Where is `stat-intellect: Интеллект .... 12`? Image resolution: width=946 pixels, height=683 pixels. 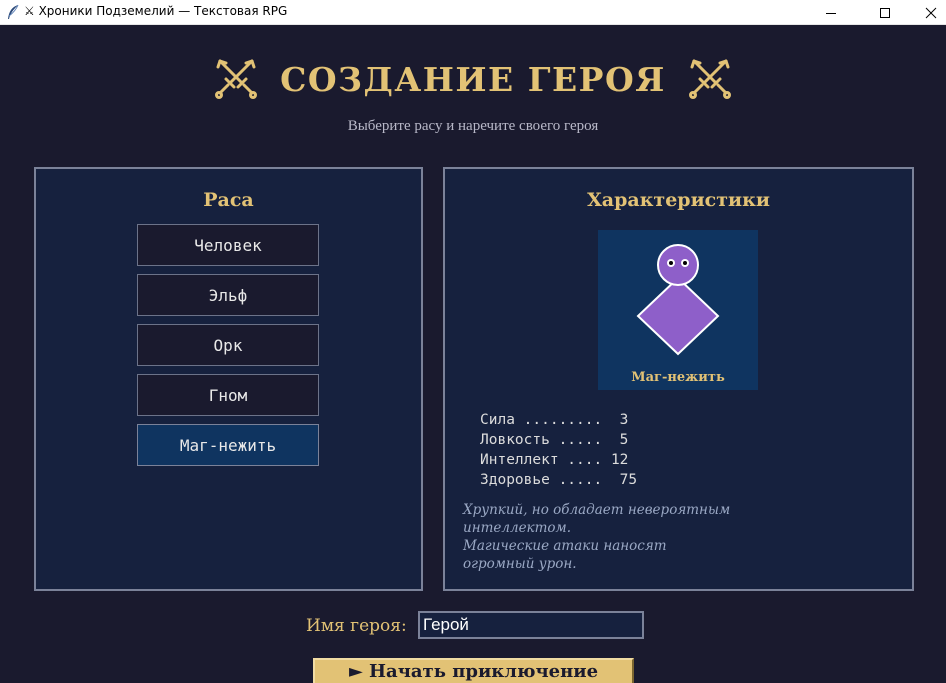 stat-intellect: Интеллект .... 12 is located at coordinates (554, 460).